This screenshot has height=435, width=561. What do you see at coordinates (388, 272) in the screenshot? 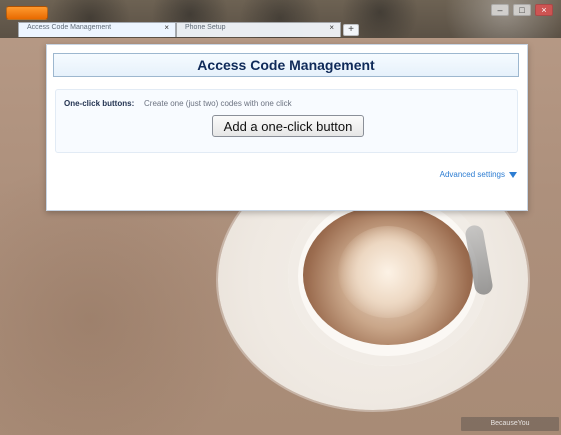
I see `latte-art` at bounding box center [388, 272].